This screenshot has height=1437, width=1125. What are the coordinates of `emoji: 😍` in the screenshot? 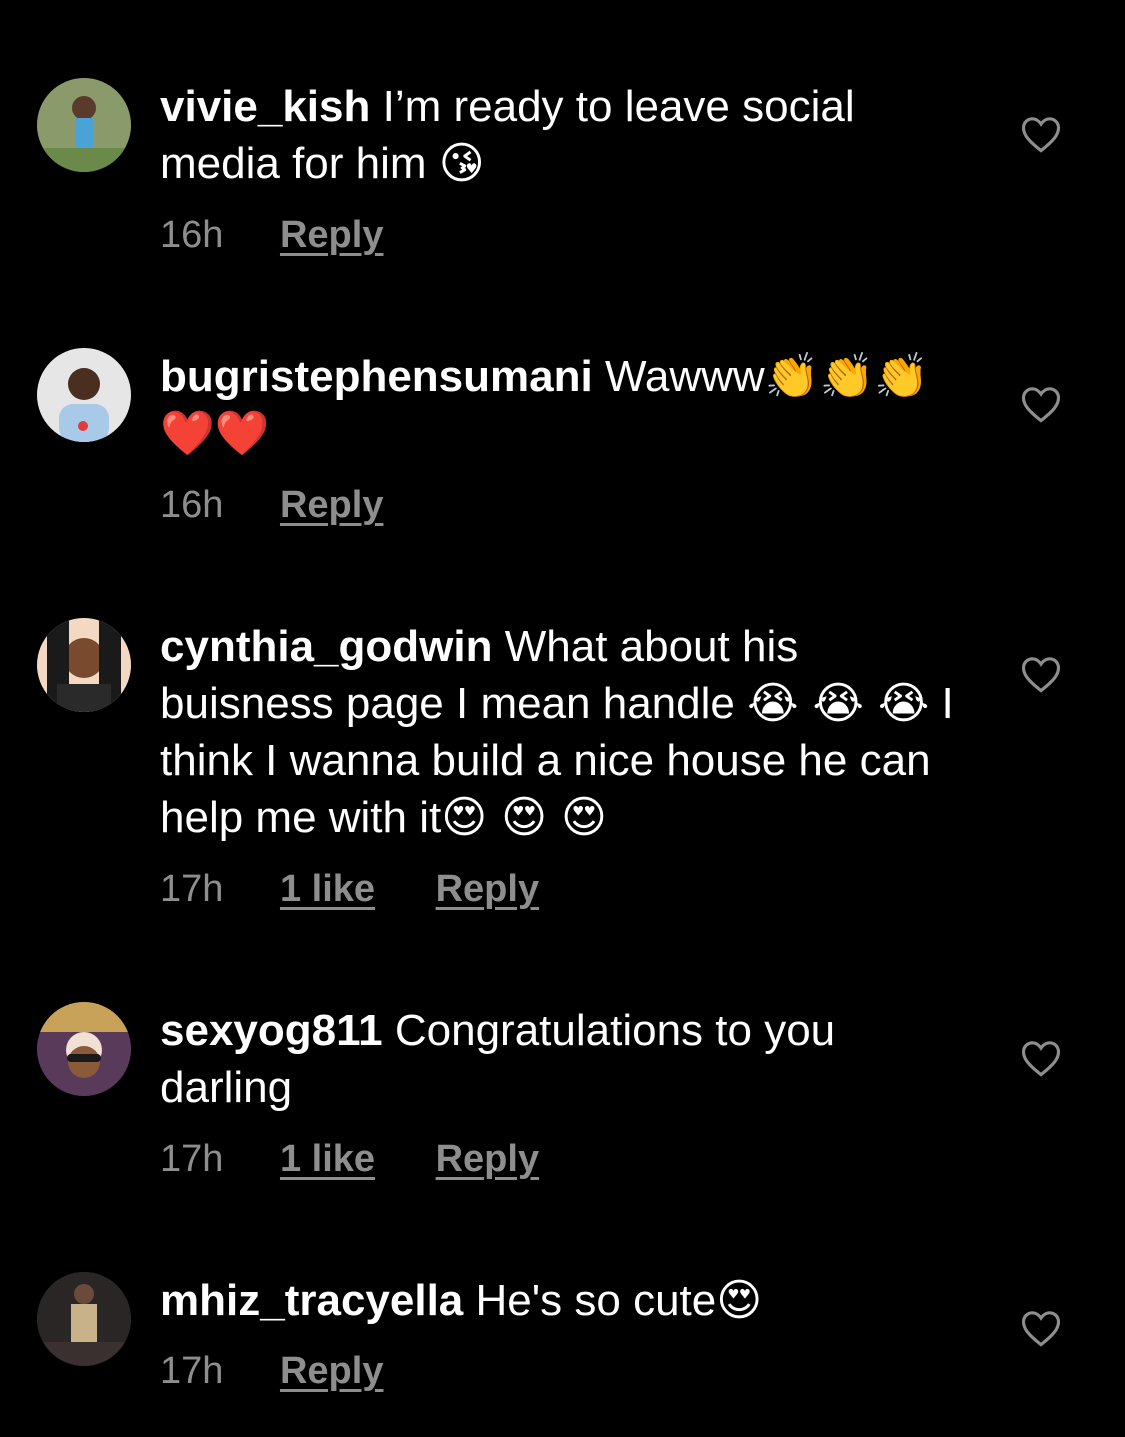 It's located at (739, 1300).